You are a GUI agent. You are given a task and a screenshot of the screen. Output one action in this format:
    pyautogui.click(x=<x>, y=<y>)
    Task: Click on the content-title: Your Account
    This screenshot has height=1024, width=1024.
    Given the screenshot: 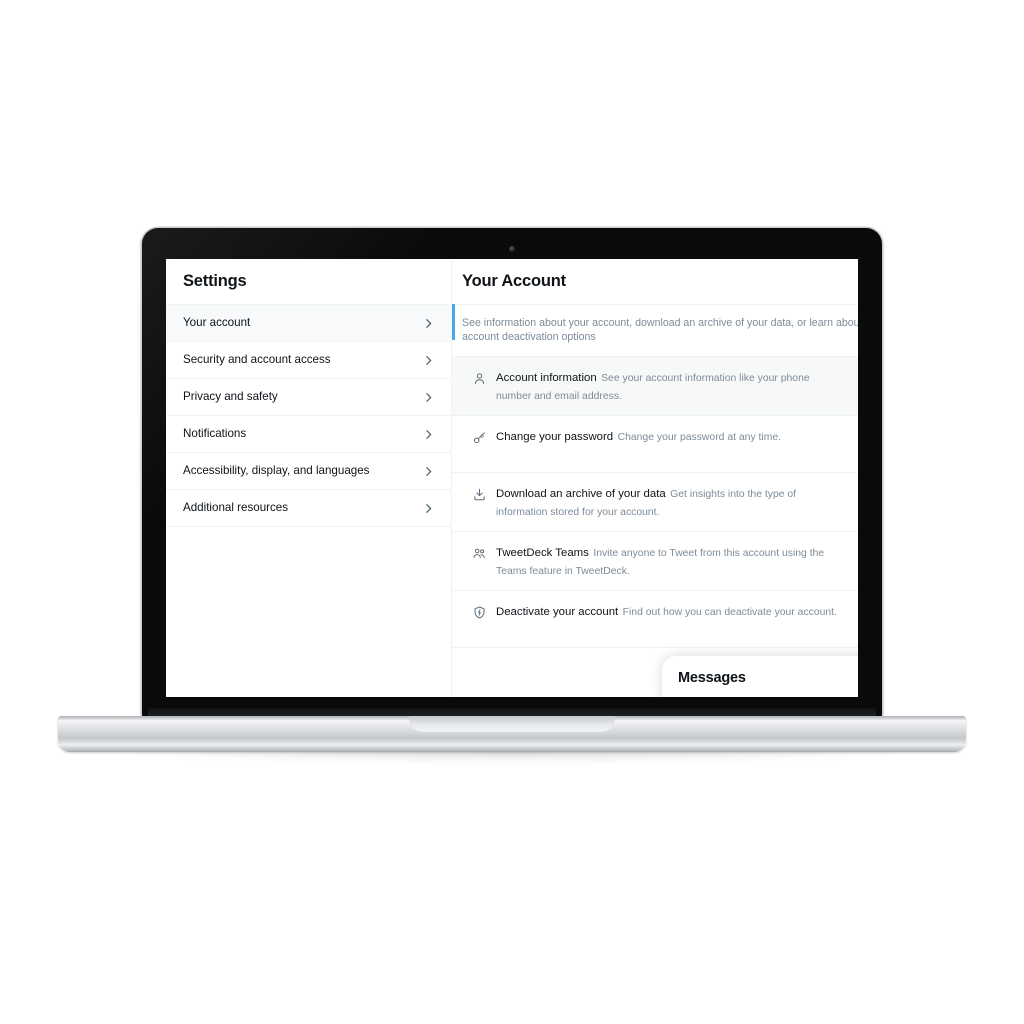 What is the action you would take?
    pyautogui.click(x=514, y=281)
    